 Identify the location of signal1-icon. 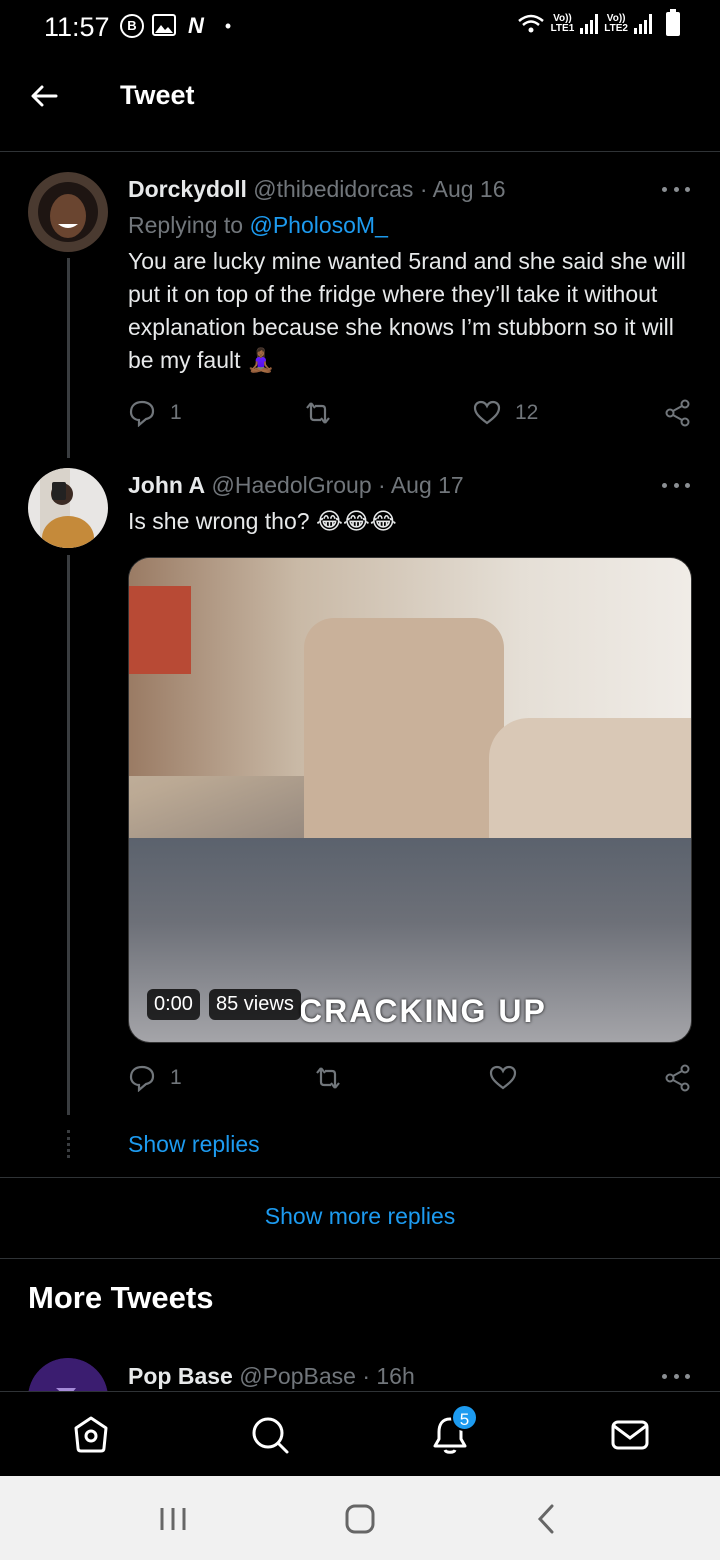
(589, 24).